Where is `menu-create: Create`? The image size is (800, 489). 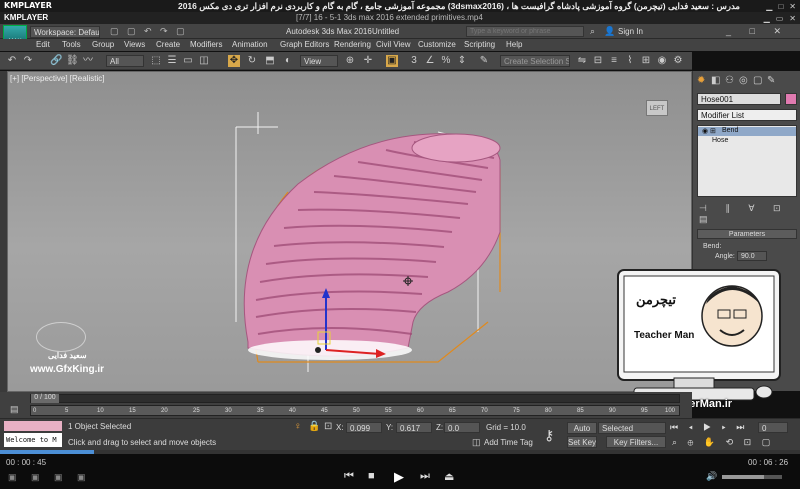 menu-create: Create is located at coordinates (168, 44).